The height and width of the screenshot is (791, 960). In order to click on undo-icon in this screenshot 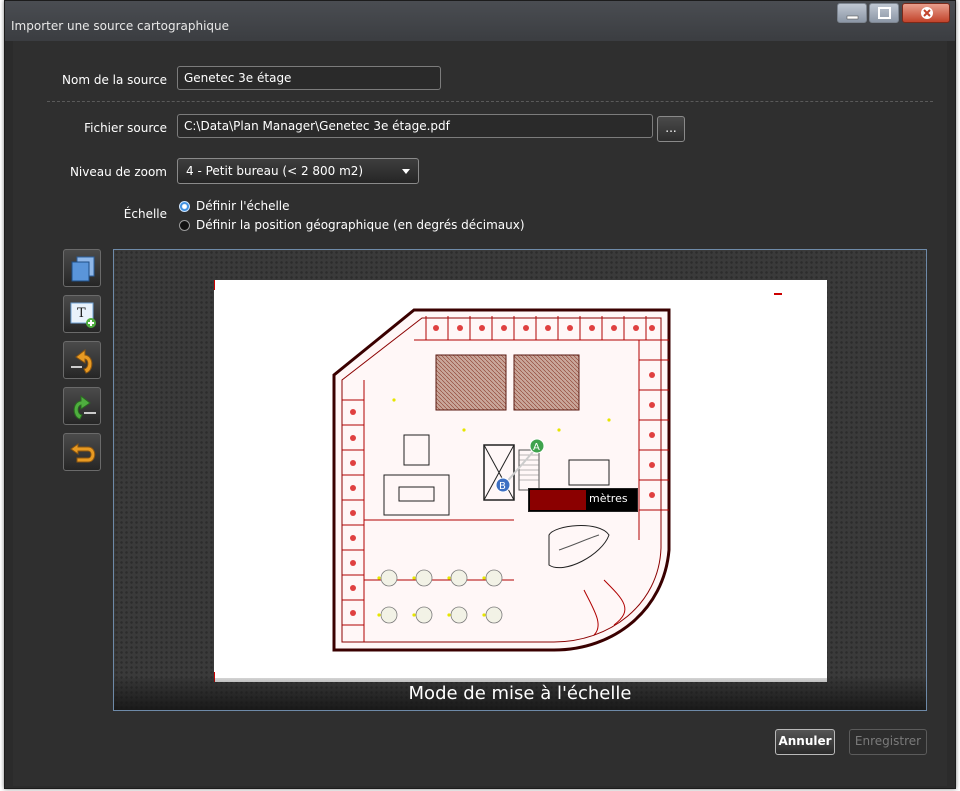, I will do `click(83, 453)`.